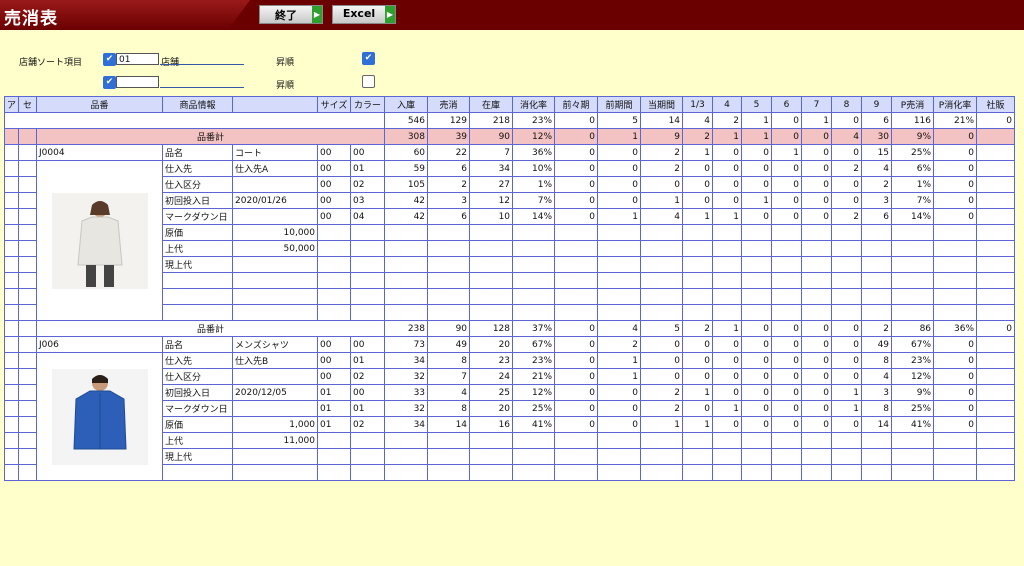 This screenshot has width=1024, height=566. What do you see at coordinates (109, 59) in the screenshot?
I see `sort-checkbox-1: ✔` at bounding box center [109, 59].